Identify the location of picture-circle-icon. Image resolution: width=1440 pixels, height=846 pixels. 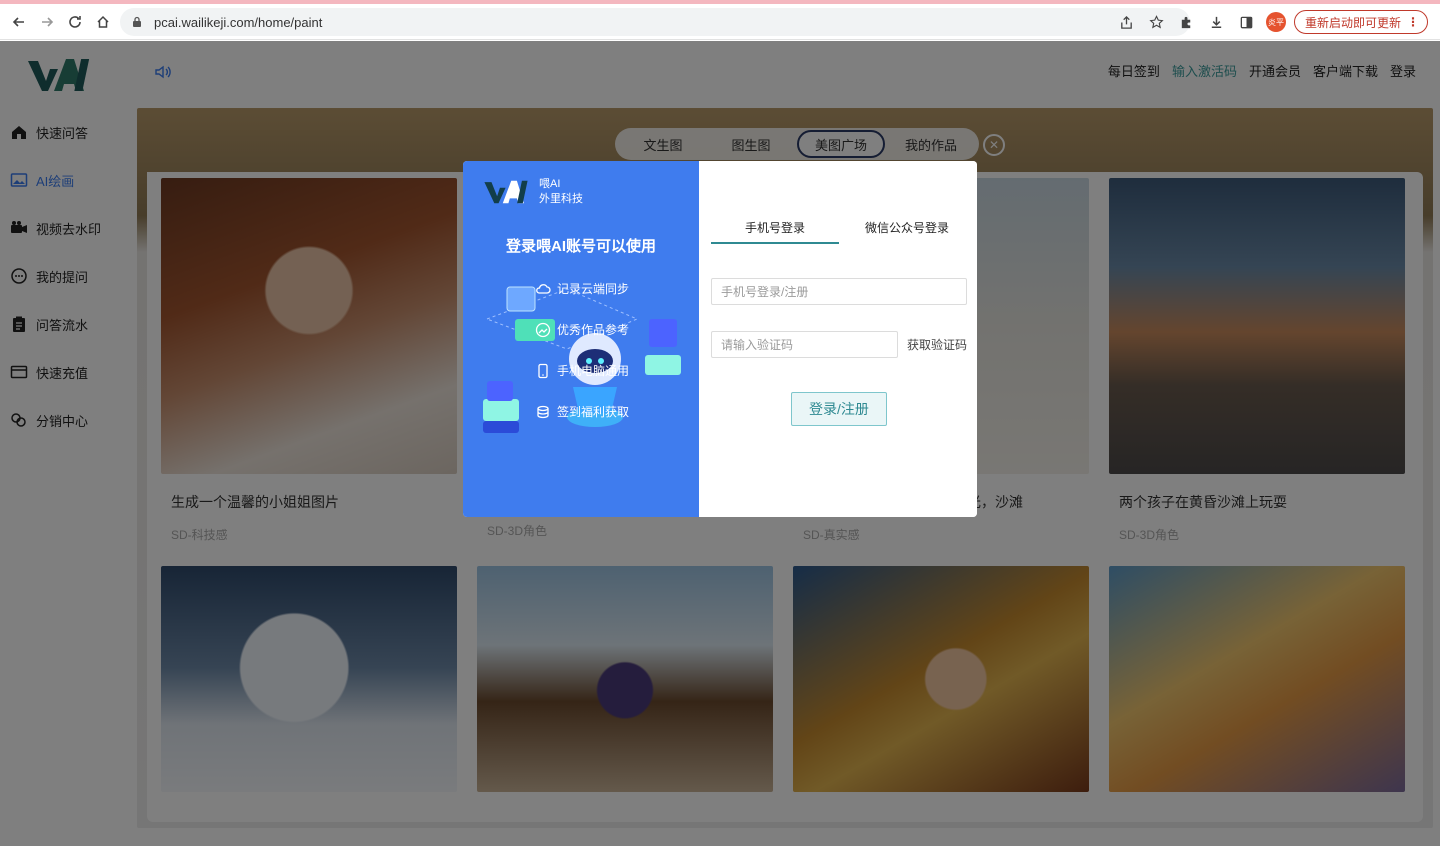
(543, 329).